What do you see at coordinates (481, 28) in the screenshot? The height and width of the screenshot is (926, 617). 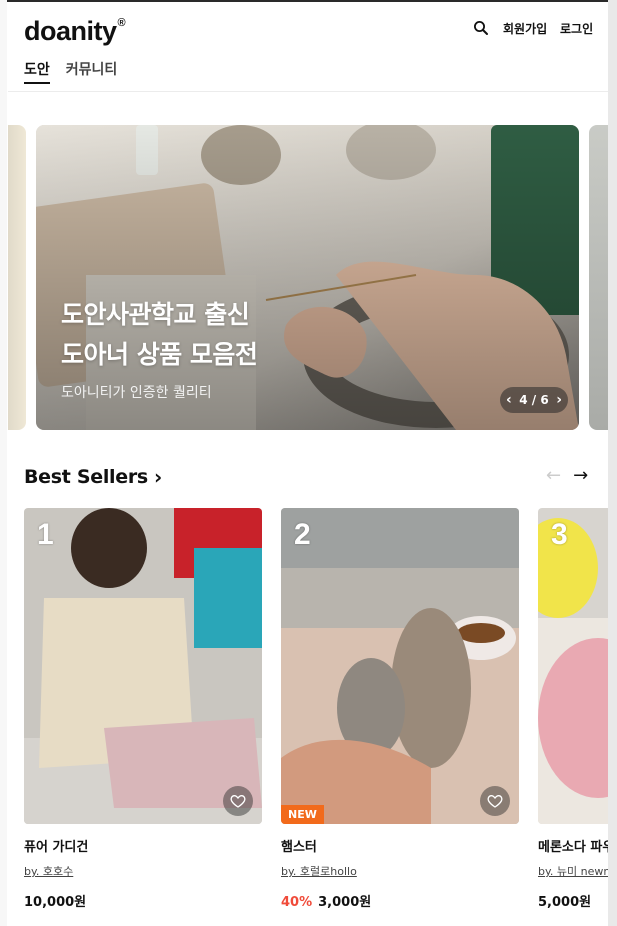 I see `search-icon` at bounding box center [481, 28].